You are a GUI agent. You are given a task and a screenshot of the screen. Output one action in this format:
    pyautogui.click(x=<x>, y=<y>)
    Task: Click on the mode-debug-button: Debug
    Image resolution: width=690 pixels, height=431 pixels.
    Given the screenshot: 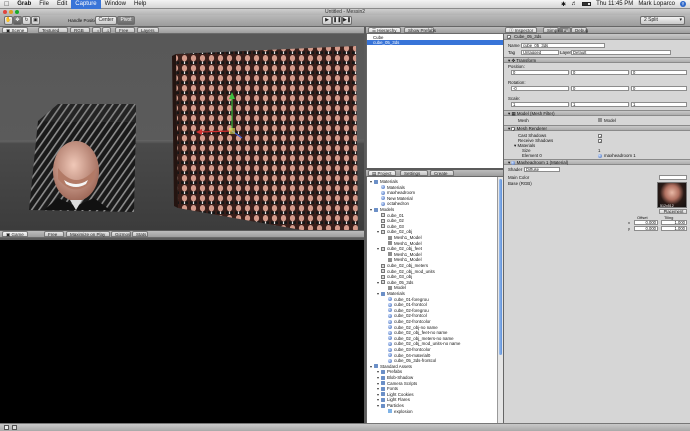 What is the action you would take?
    pyautogui.click(x=579, y=30)
    